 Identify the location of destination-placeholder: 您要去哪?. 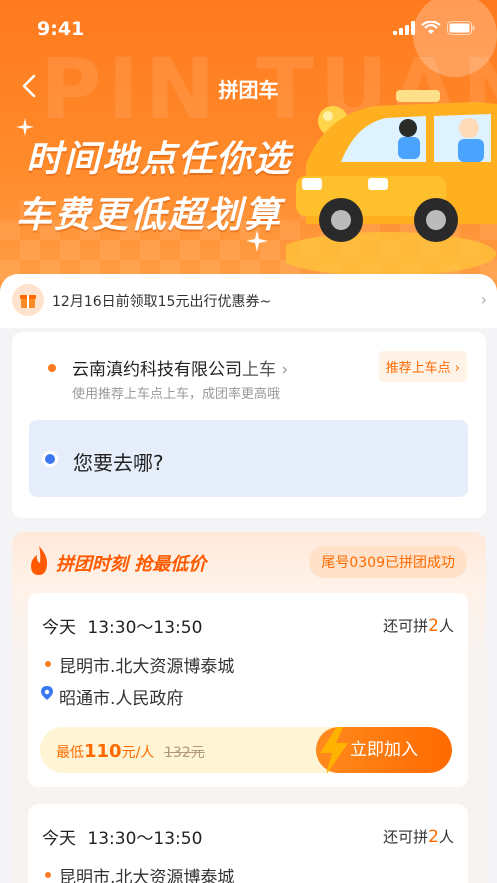
(118, 463).